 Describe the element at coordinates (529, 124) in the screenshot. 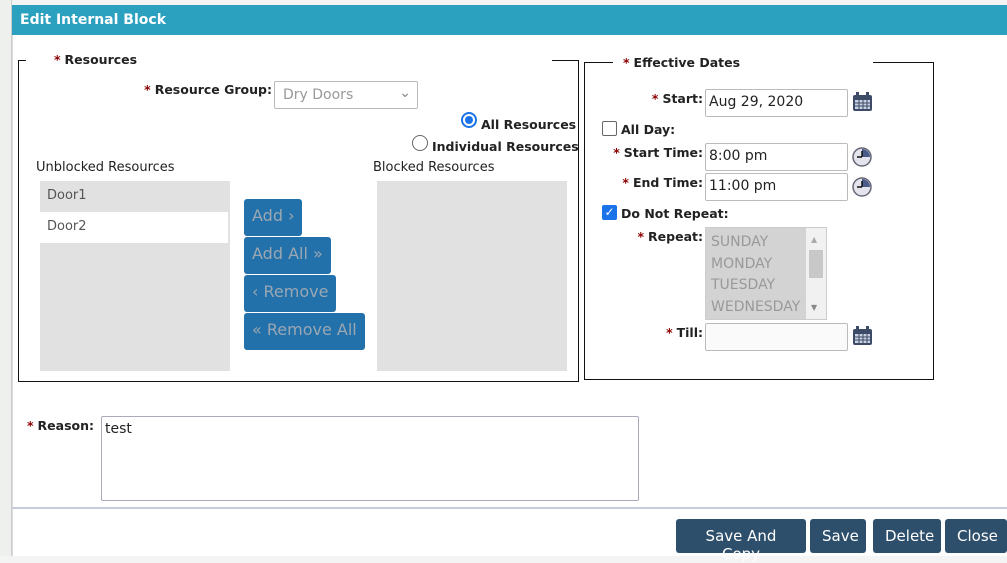

I see `radio-all-label: All Resources` at that location.